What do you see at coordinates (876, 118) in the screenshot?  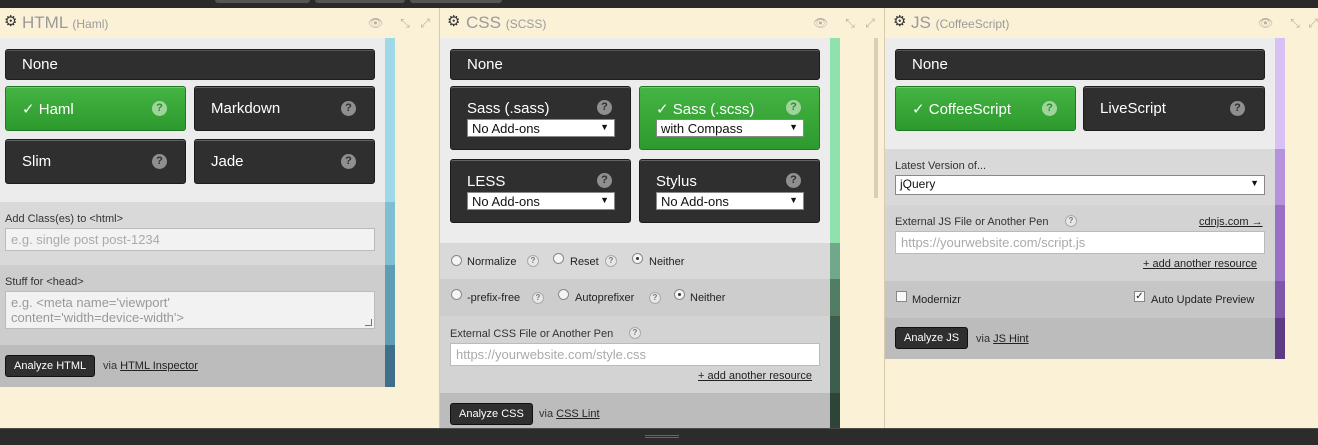 I see `scrollbar` at bounding box center [876, 118].